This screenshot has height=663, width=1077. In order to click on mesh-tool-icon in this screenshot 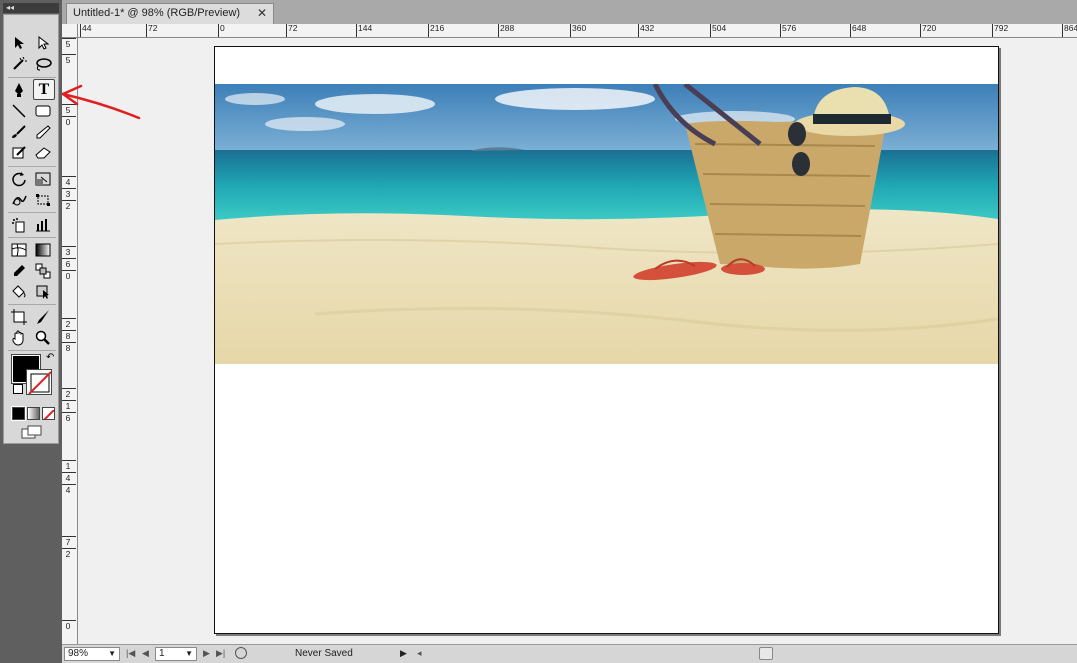, I will do `click(19, 250)`.